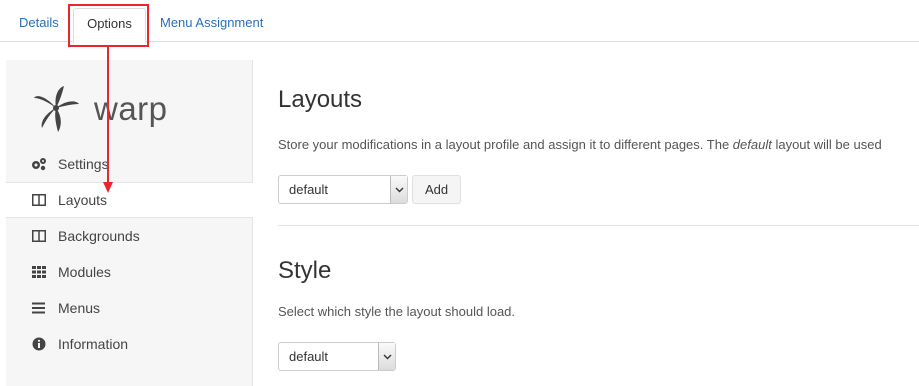  What do you see at coordinates (129, 272) in the screenshot?
I see `sidebar-item-modules: Modules` at bounding box center [129, 272].